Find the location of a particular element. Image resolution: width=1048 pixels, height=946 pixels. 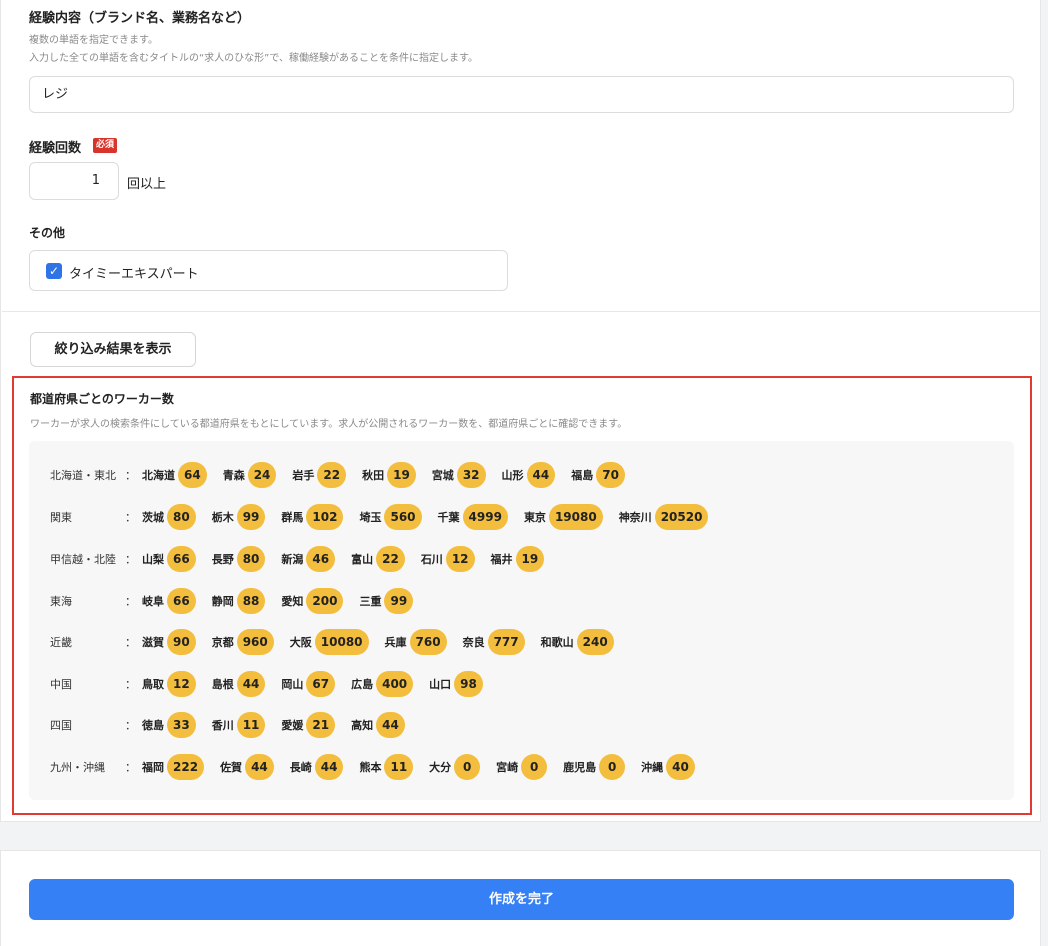

worker-count-badge: 20520 is located at coordinates (681, 517).